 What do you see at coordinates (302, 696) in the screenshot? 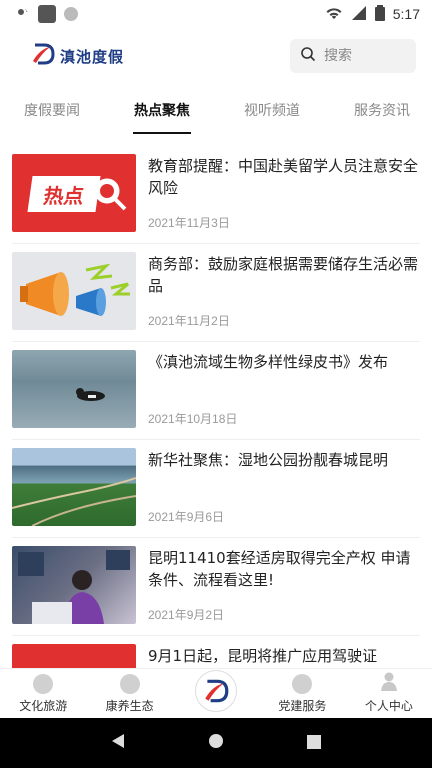
I see `nav-party-service: 党建服务` at bounding box center [302, 696].